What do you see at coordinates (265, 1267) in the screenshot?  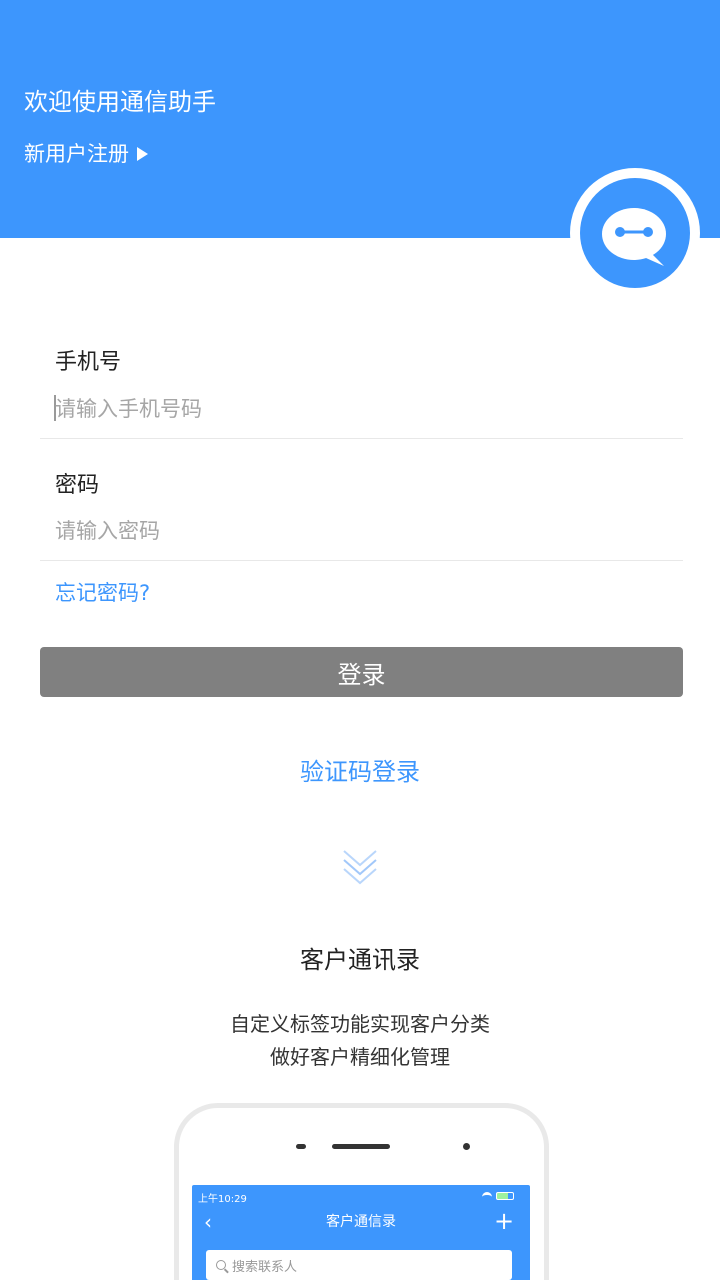 I see `phone-search-placeholder: 搜索联系人` at bounding box center [265, 1267].